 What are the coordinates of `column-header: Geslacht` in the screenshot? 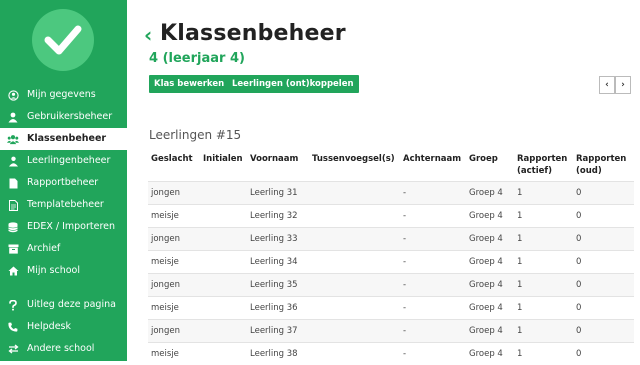 It's located at (174, 166).